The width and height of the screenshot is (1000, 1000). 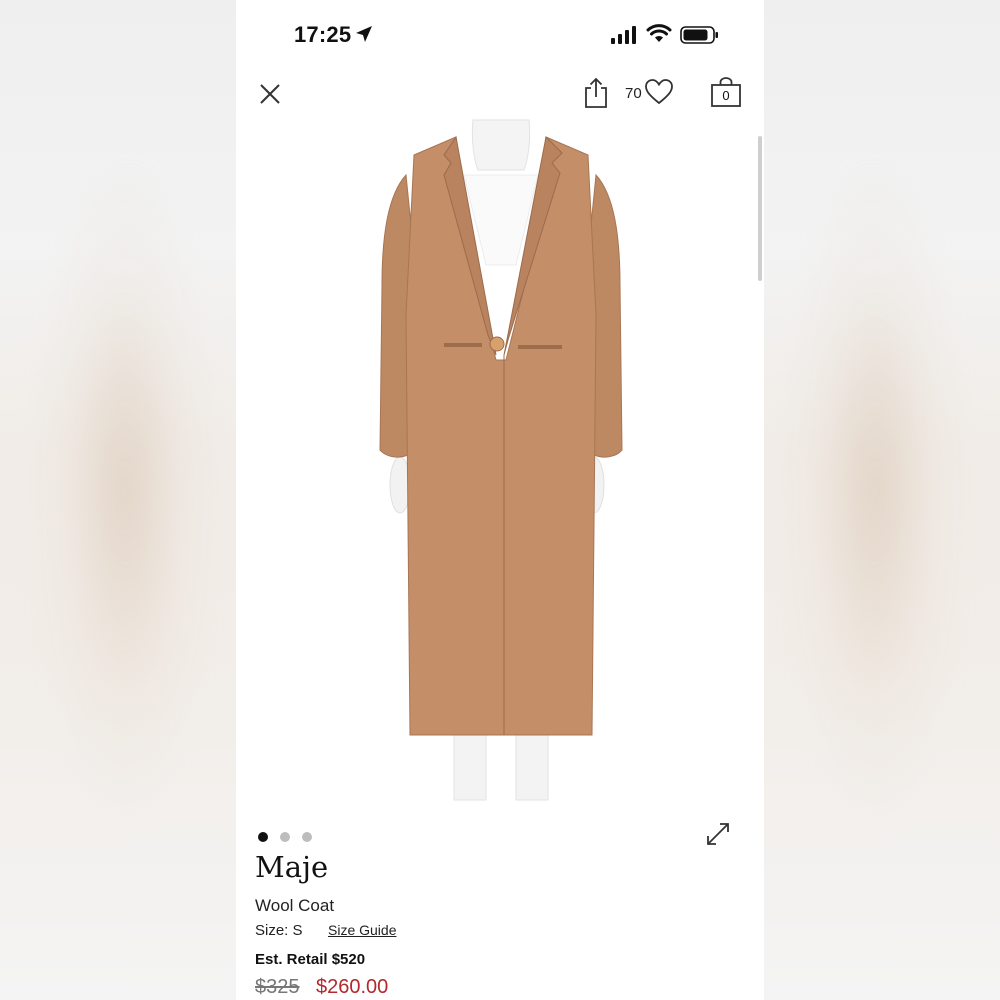 I want to click on cellular-signal-icon, so click(x=623, y=35).